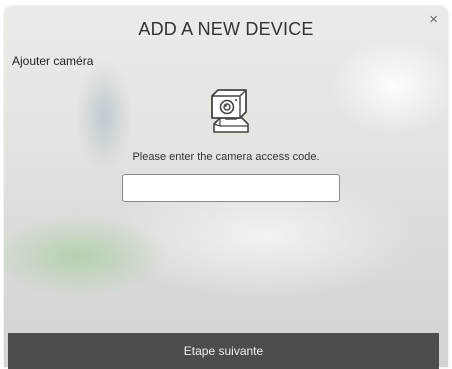 The height and width of the screenshot is (369, 452). What do you see at coordinates (433, 20) in the screenshot?
I see `close-icon: ×` at bounding box center [433, 20].